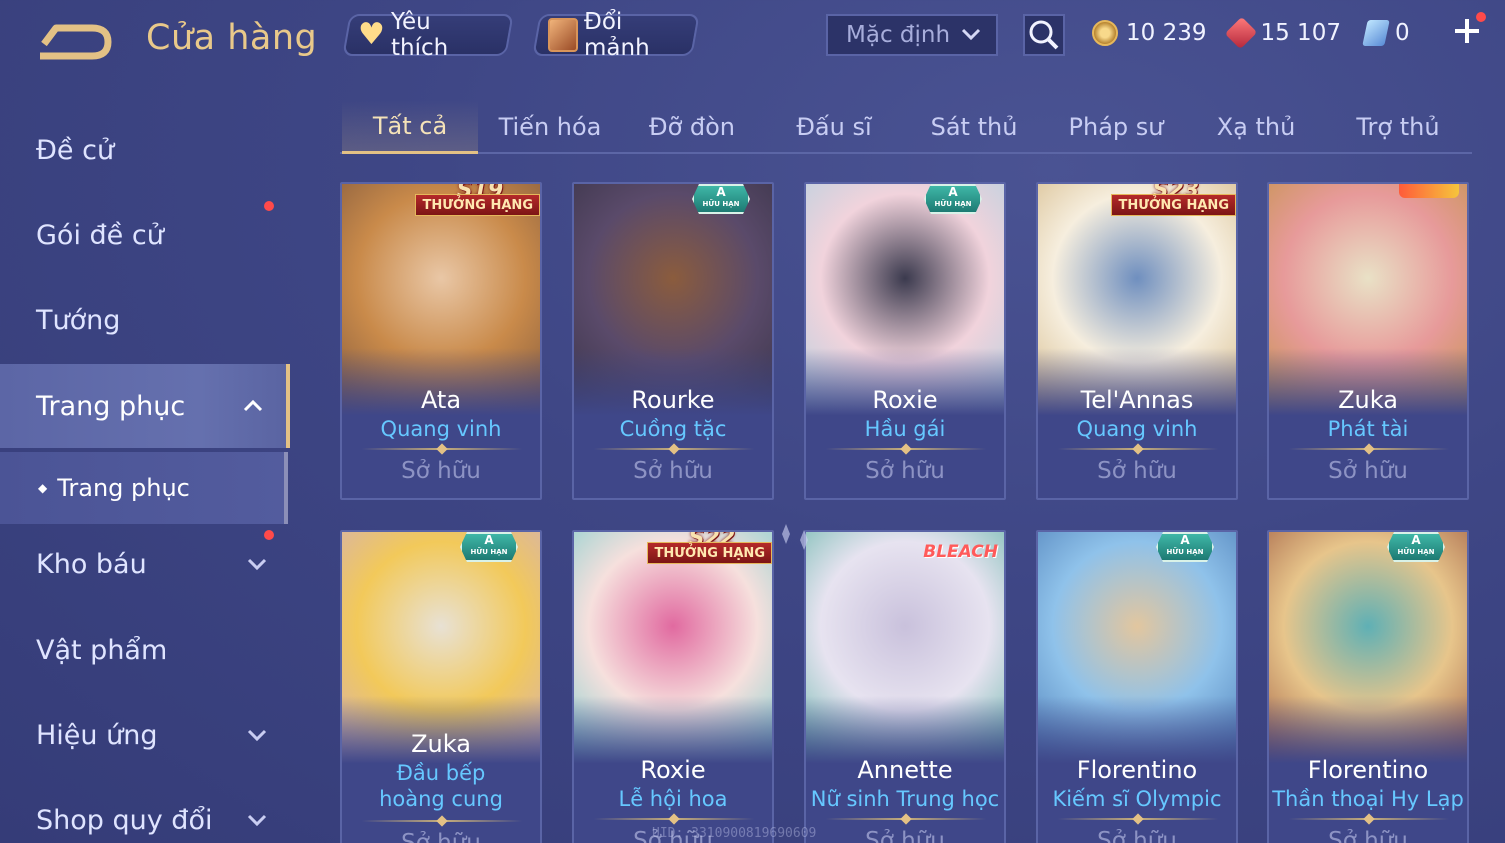 The width and height of the screenshot is (1505, 843). Describe the element at coordinates (253, 405) in the screenshot. I see `chevron-up-icon` at that location.